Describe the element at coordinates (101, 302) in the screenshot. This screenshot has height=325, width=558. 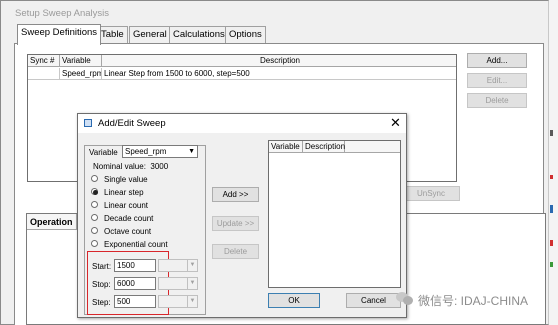
I see `step-label: Step:` at that location.